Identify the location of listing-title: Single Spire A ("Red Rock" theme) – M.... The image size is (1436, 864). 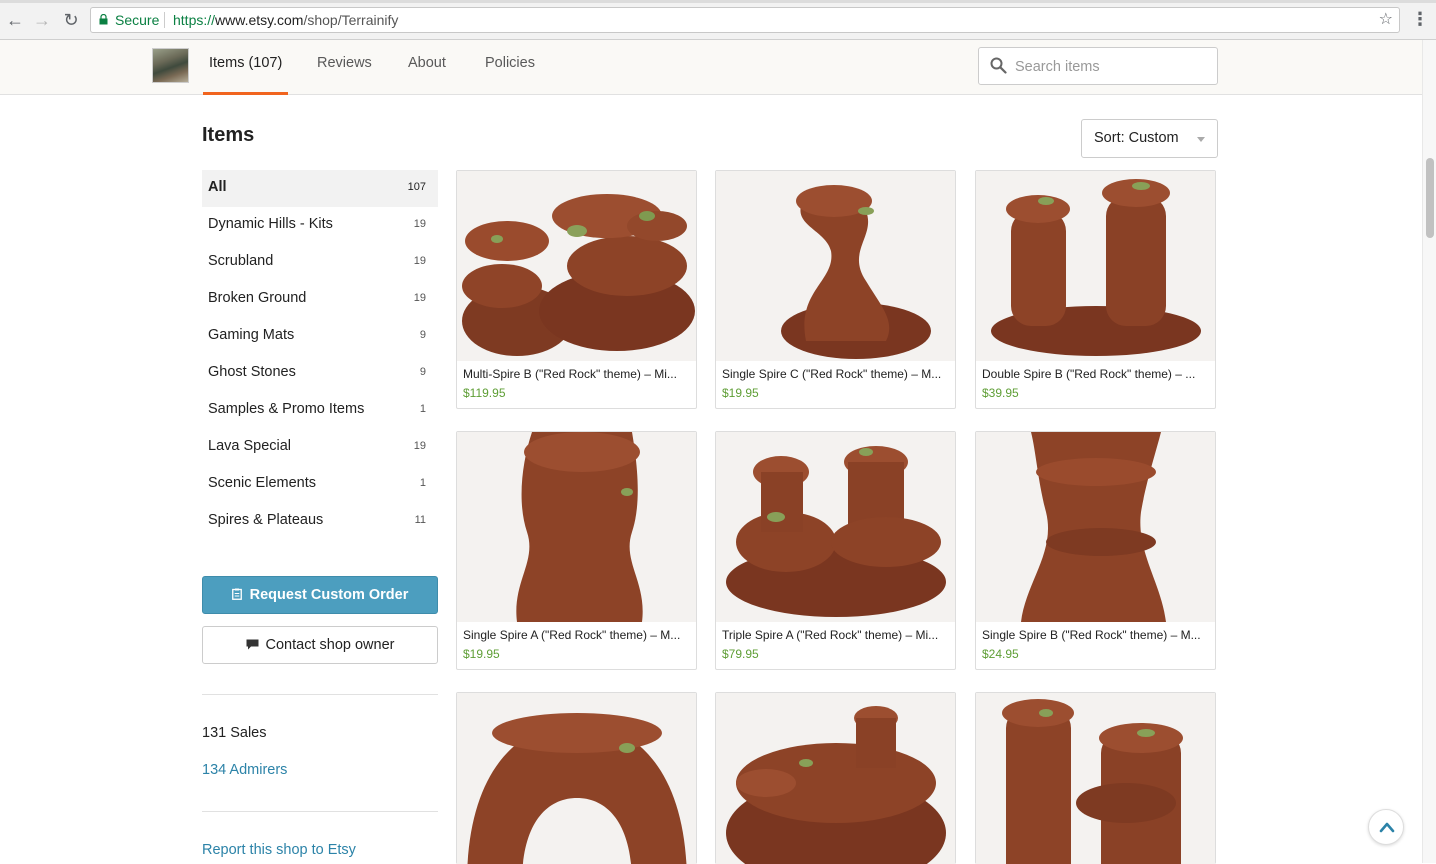
(577, 635).